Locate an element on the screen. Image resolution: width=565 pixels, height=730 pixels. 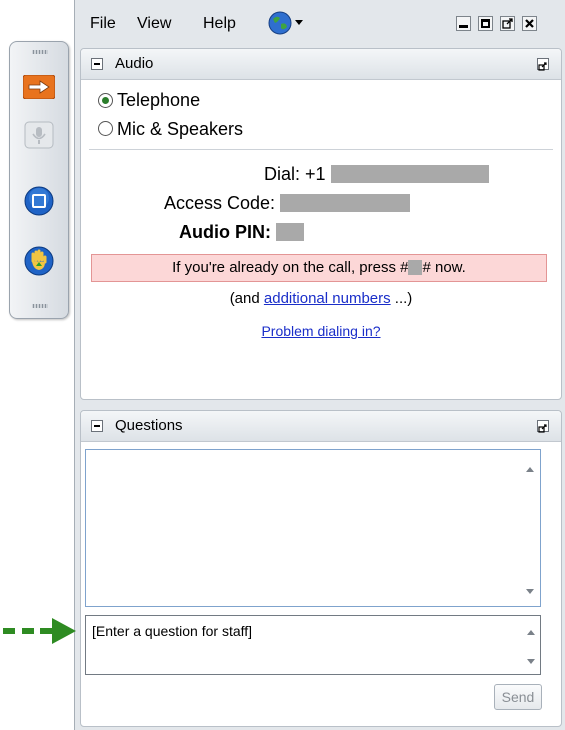
question-input: [Enter a question for staff] is located at coordinates (313, 645).